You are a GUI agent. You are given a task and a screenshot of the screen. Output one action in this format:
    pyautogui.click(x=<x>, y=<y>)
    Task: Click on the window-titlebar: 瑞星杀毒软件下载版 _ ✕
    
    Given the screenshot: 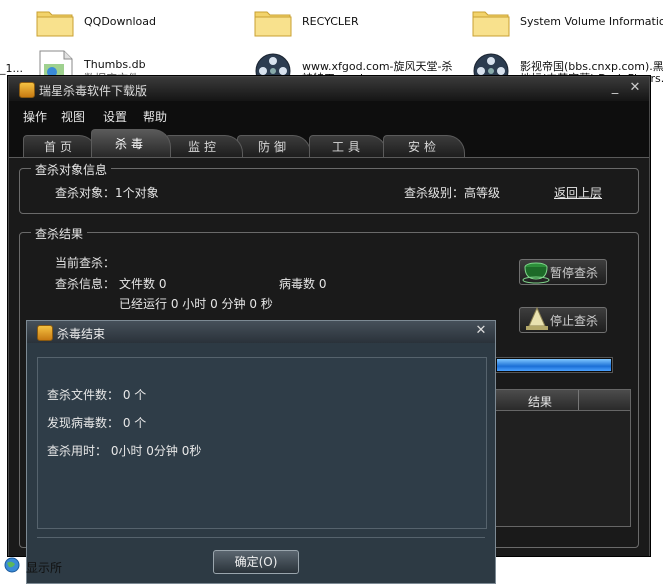 What is the action you would take?
    pyautogui.click(x=329, y=89)
    